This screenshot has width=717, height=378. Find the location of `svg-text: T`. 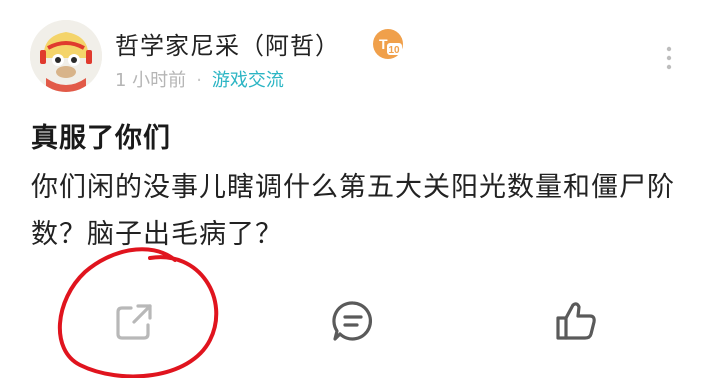

svg-text: T is located at coordinates (383, 44).